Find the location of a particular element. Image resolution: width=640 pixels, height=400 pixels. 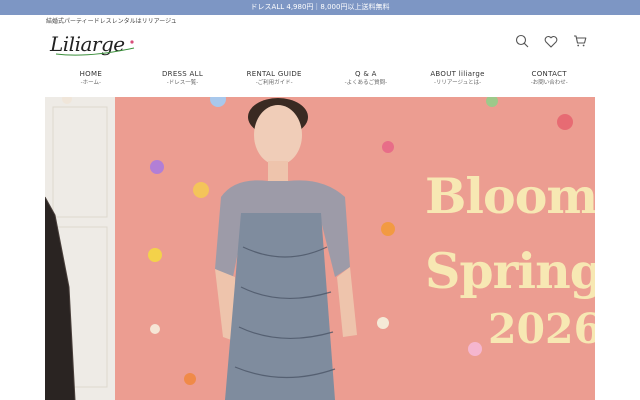

nav-item-about: ABOUT liliarge -リリアージュとは- is located at coordinates (458, 81).